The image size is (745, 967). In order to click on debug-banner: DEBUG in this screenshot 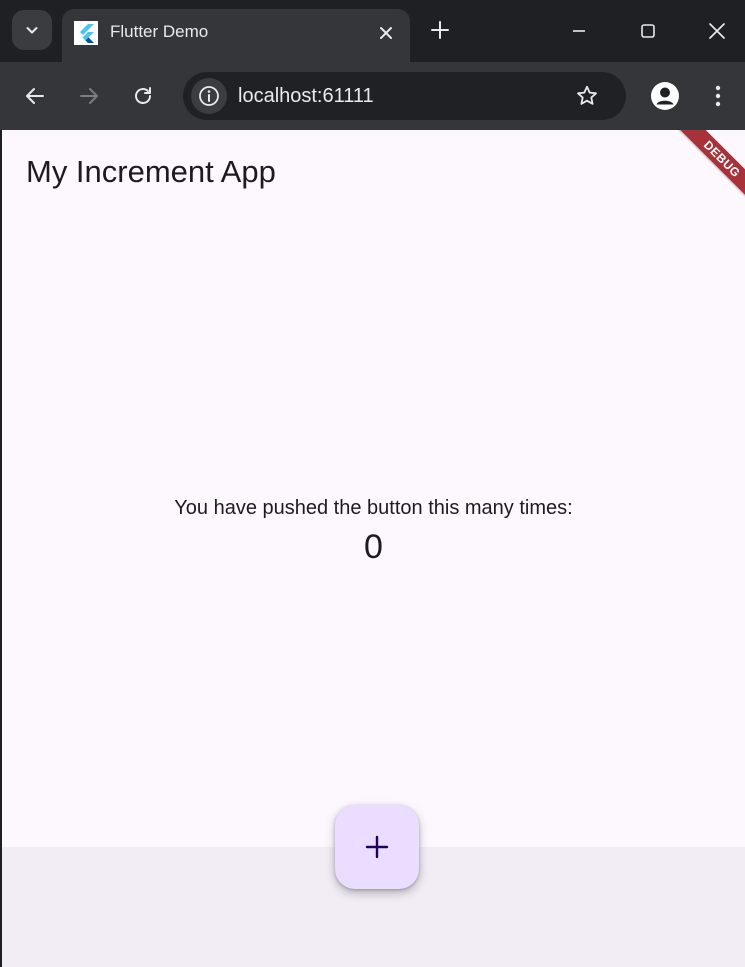, I will do `click(705, 172)`.